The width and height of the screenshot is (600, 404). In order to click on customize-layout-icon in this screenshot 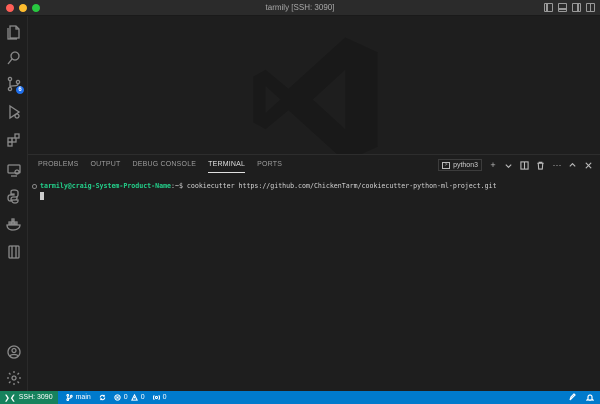, I will do `click(590, 7)`.